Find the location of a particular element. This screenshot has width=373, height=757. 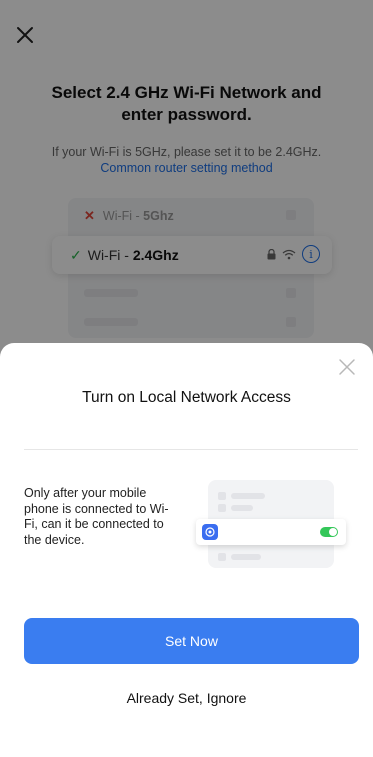

close-icon is located at coordinates (347, 367).